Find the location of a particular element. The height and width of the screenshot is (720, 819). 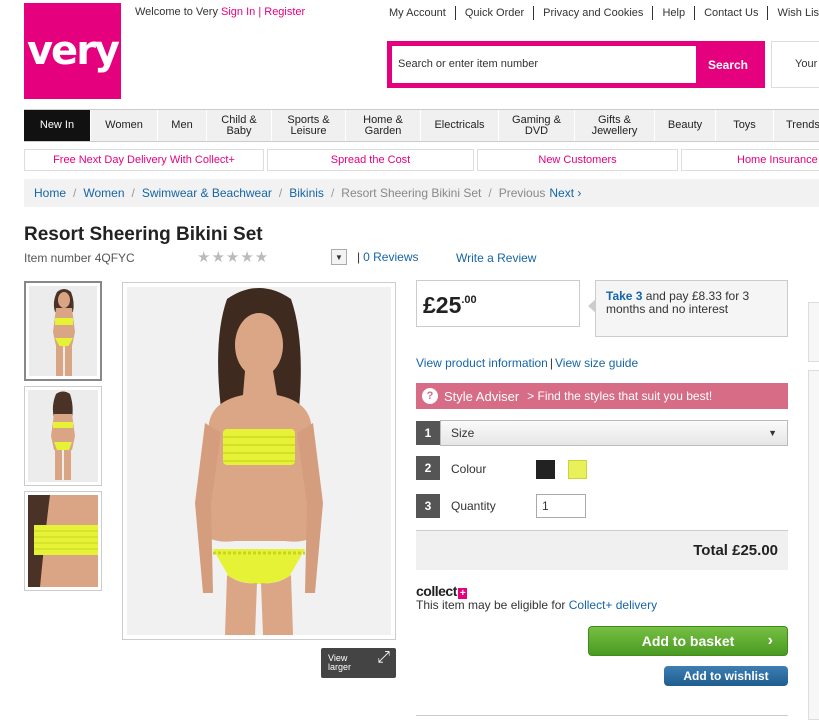

breadcrumb-home: Home is located at coordinates (50, 193).